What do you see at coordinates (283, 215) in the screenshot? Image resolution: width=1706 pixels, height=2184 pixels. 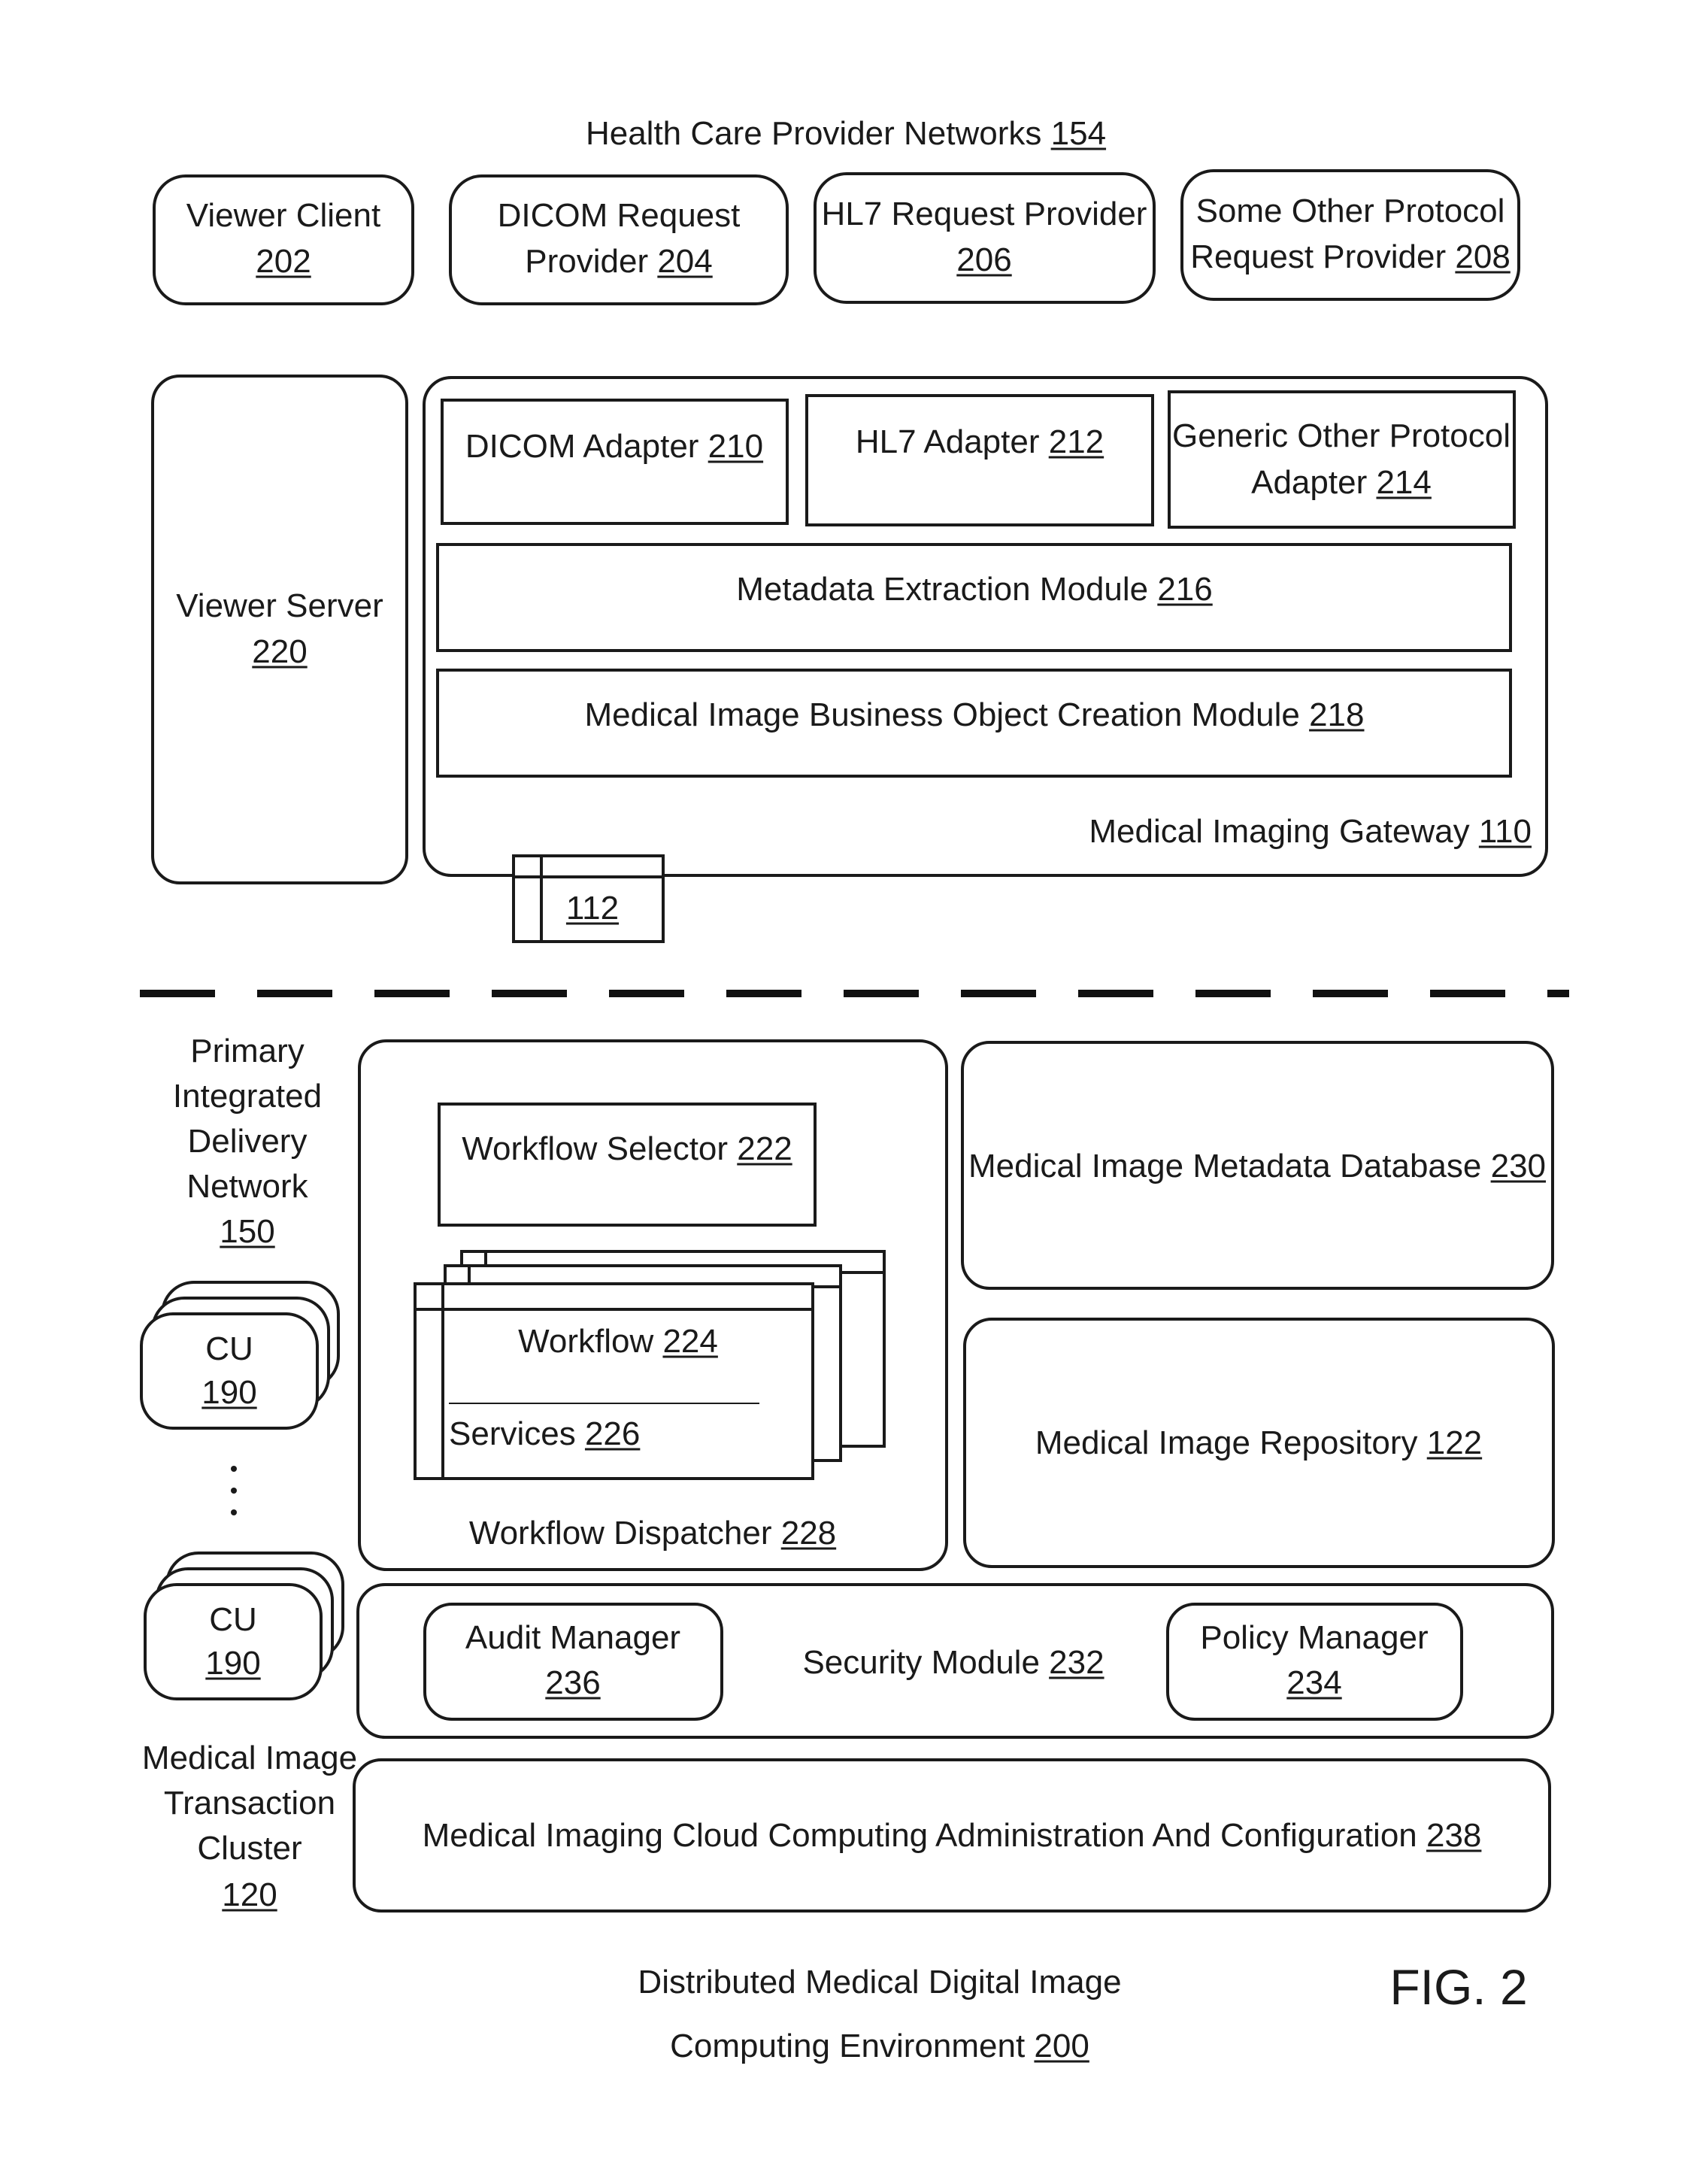 I see `viewer-client-label: Viewer Client` at bounding box center [283, 215].